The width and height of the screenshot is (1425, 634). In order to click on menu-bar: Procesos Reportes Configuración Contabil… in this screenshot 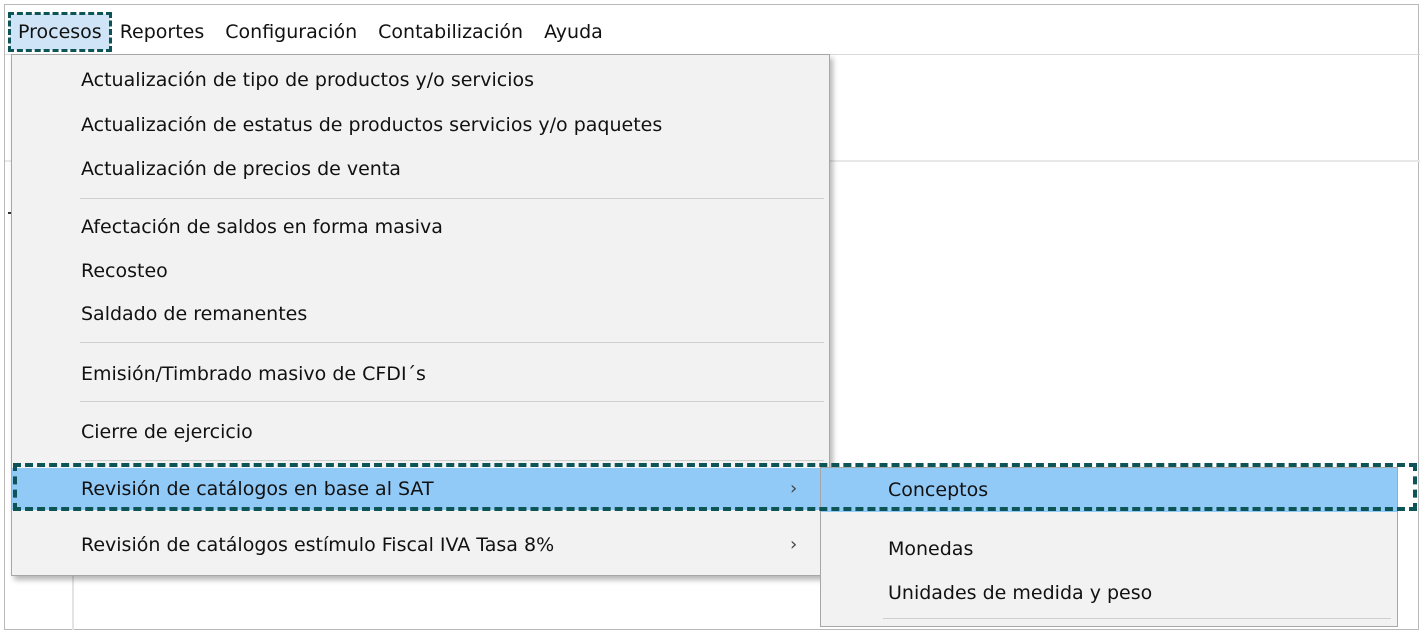, I will do `click(310, 32)`.